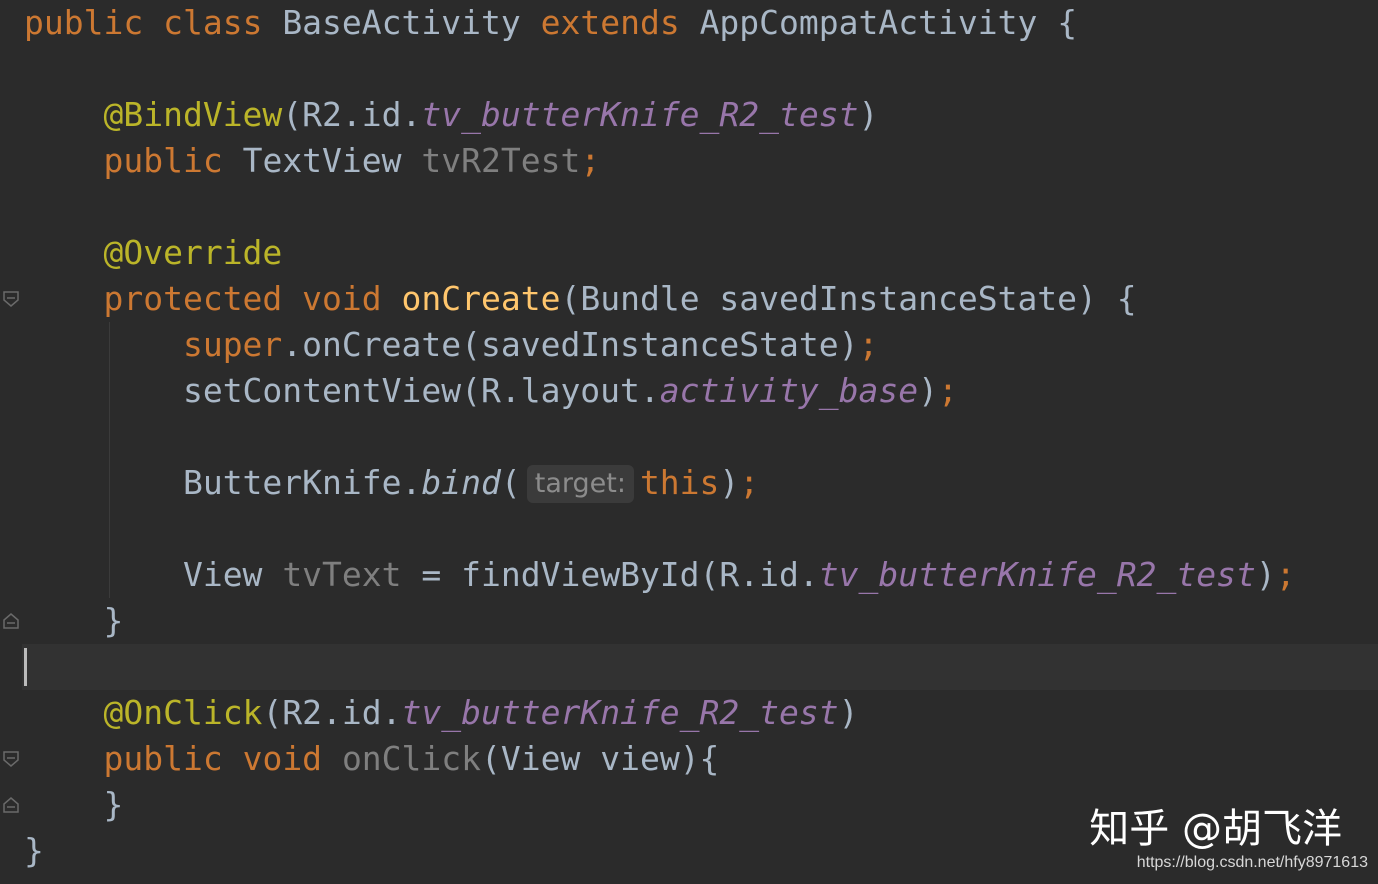 The width and height of the screenshot is (1378, 884). What do you see at coordinates (183, 712) in the screenshot?
I see `annotation: @OnClick` at bounding box center [183, 712].